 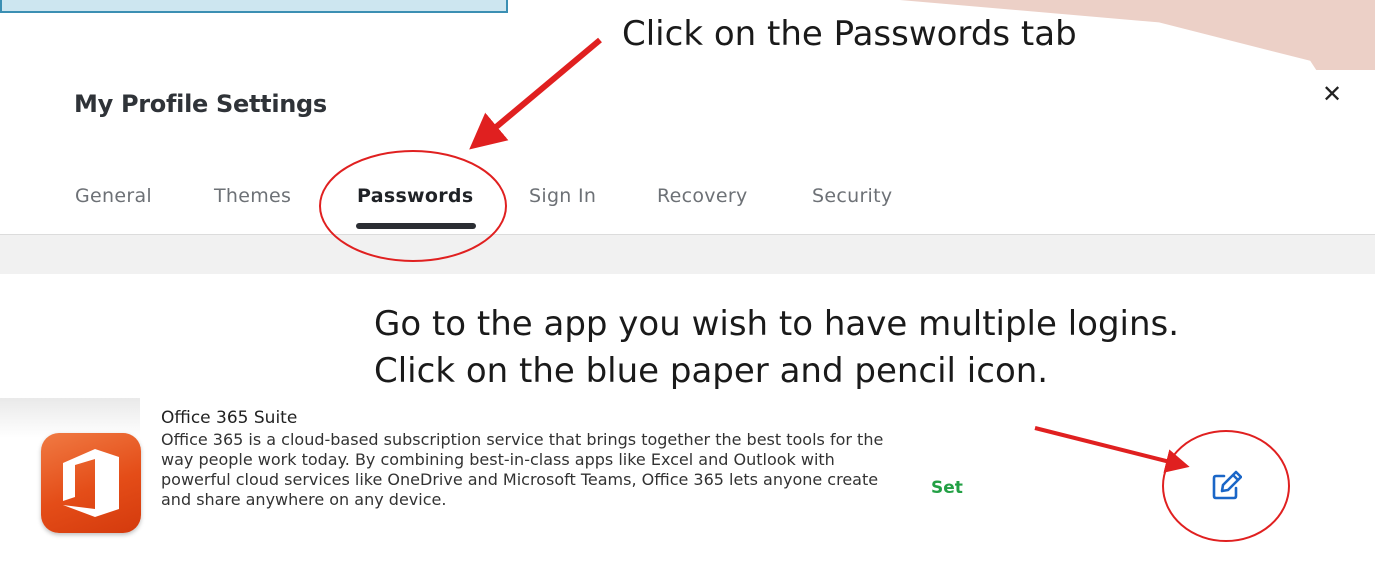 What do you see at coordinates (416, 226) in the screenshot?
I see `active-tab-indicator` at bounding box center [416, 226].